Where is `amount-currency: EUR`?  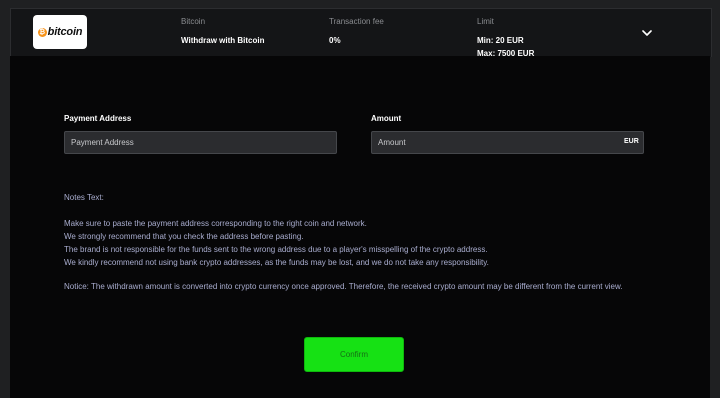
amount-currency: EUR is located at coordinates (631, 141).